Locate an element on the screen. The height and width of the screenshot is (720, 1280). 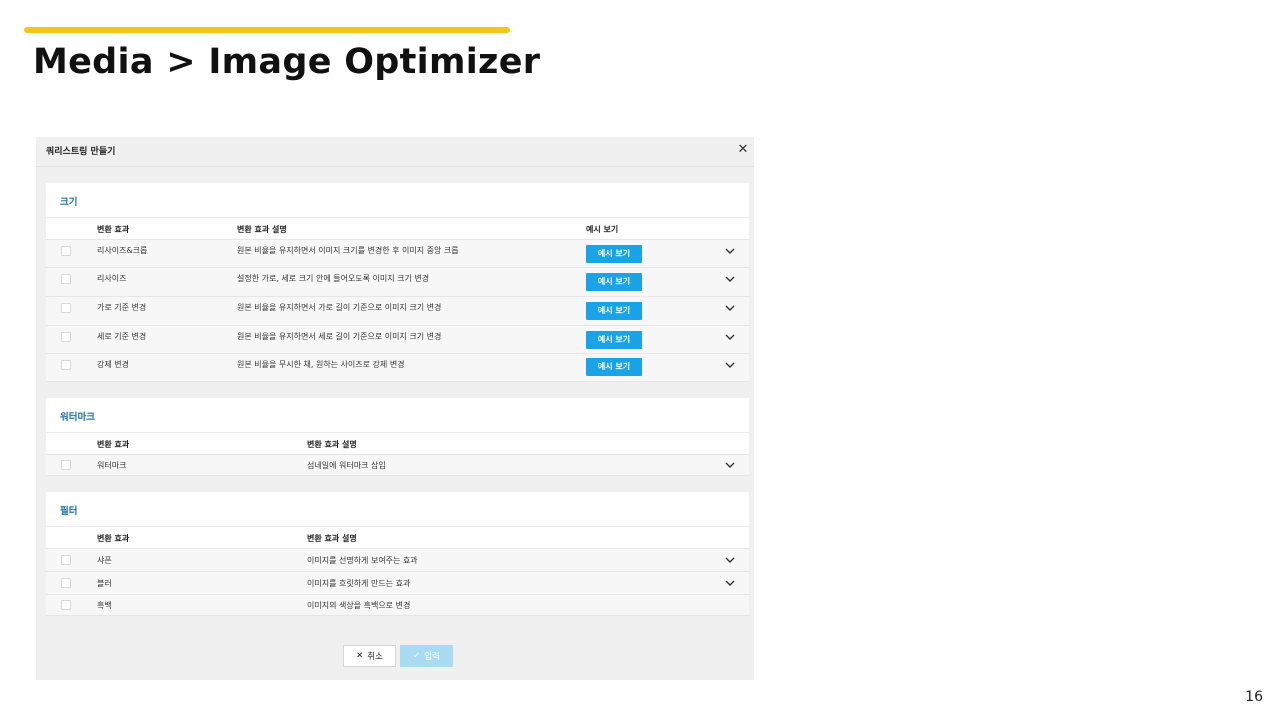
modal-footer: ✕ 취소 ✓ 입력 is located at coordinates (395, 656).